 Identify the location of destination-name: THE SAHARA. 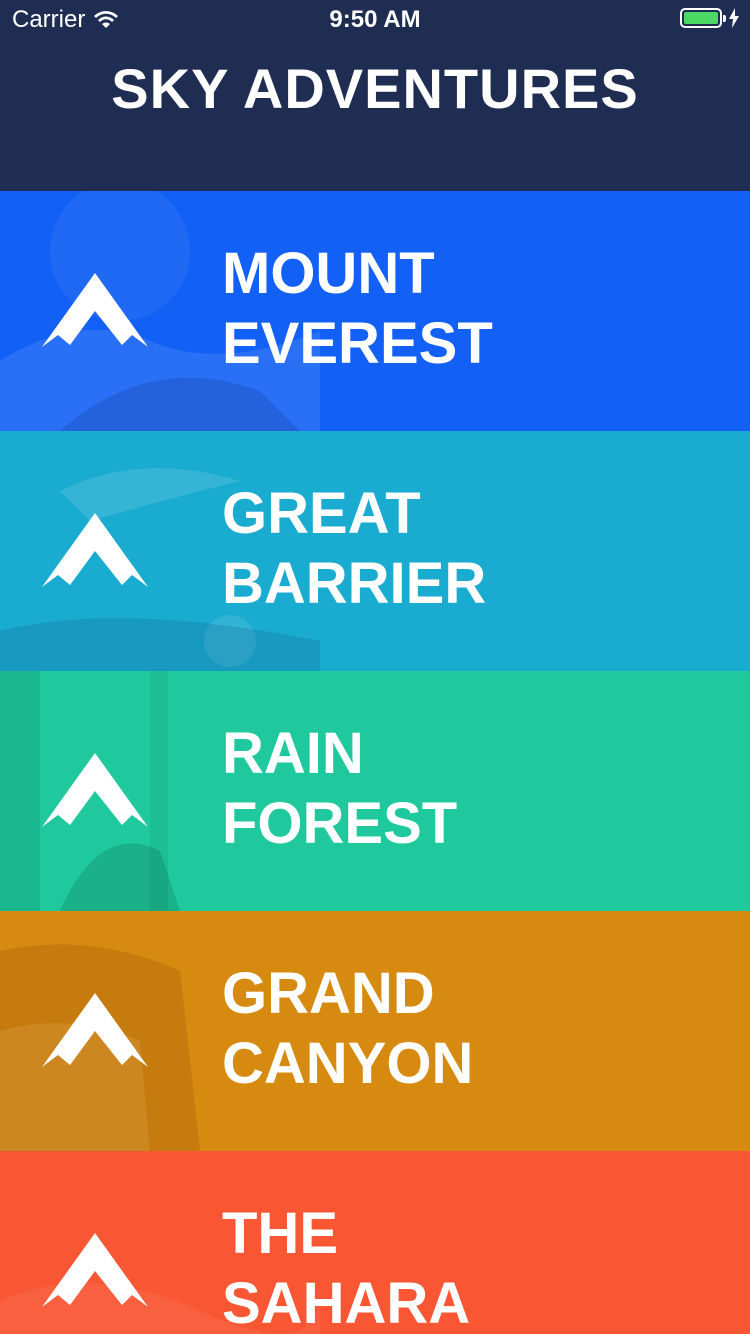
(346, 1266).